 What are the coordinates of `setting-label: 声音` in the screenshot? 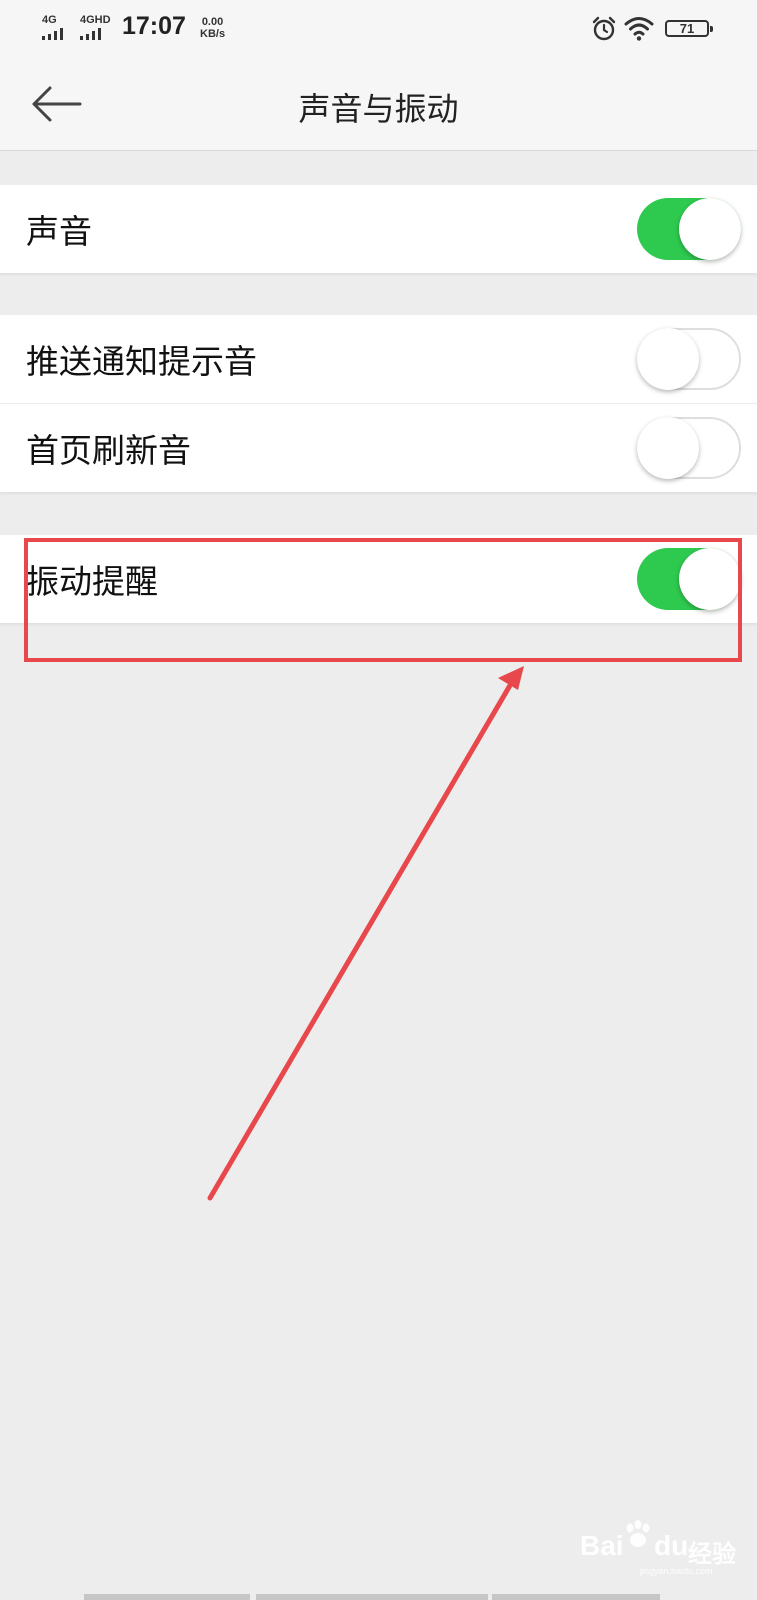 It's located at (59, 231).